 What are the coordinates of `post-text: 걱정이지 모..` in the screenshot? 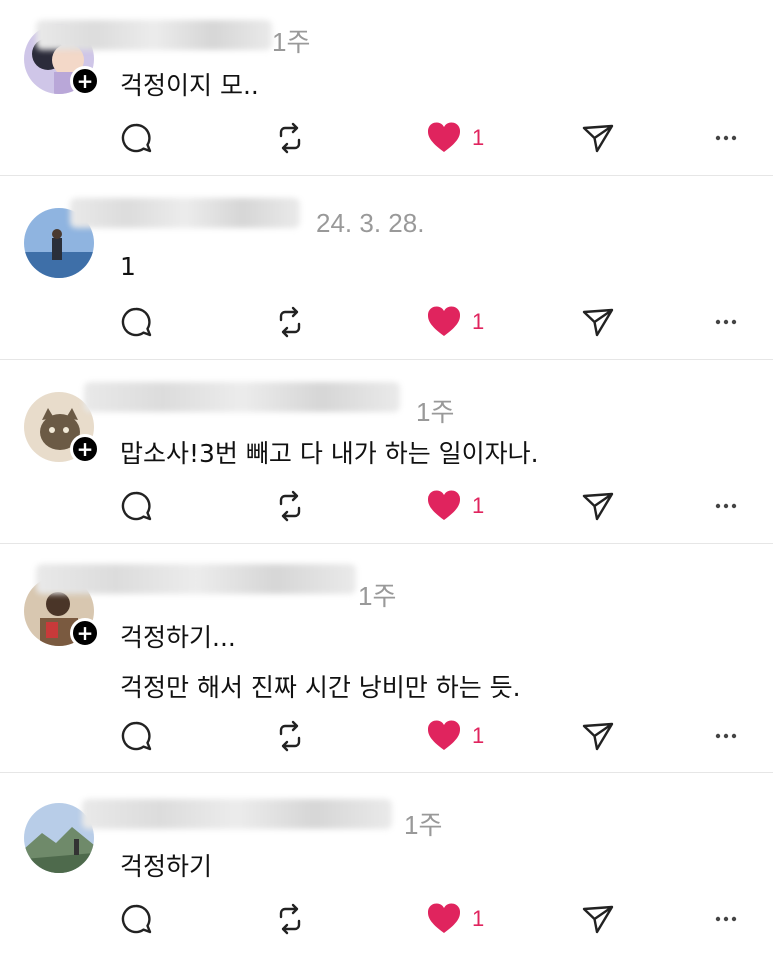 It's located at (189, 85).